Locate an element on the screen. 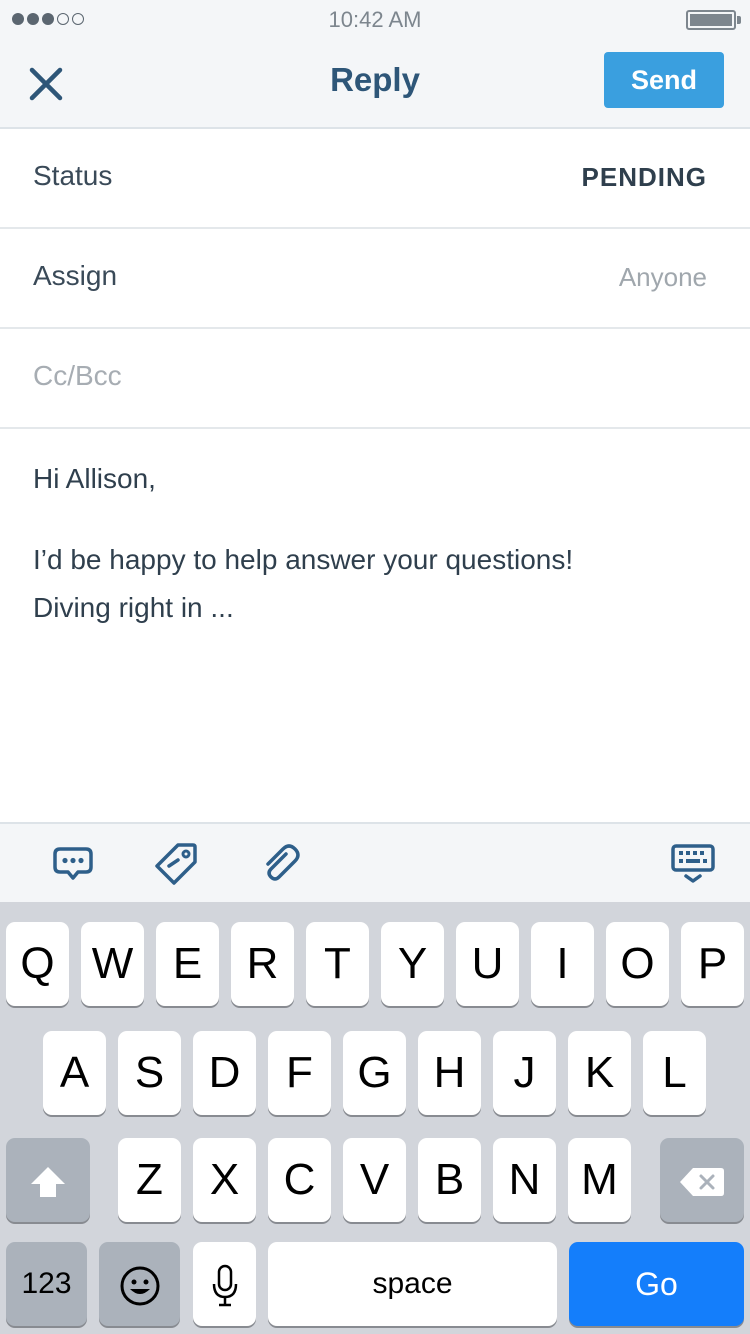 The image size is (750, 1334). tag-icon is located at coordinates (176, 864).